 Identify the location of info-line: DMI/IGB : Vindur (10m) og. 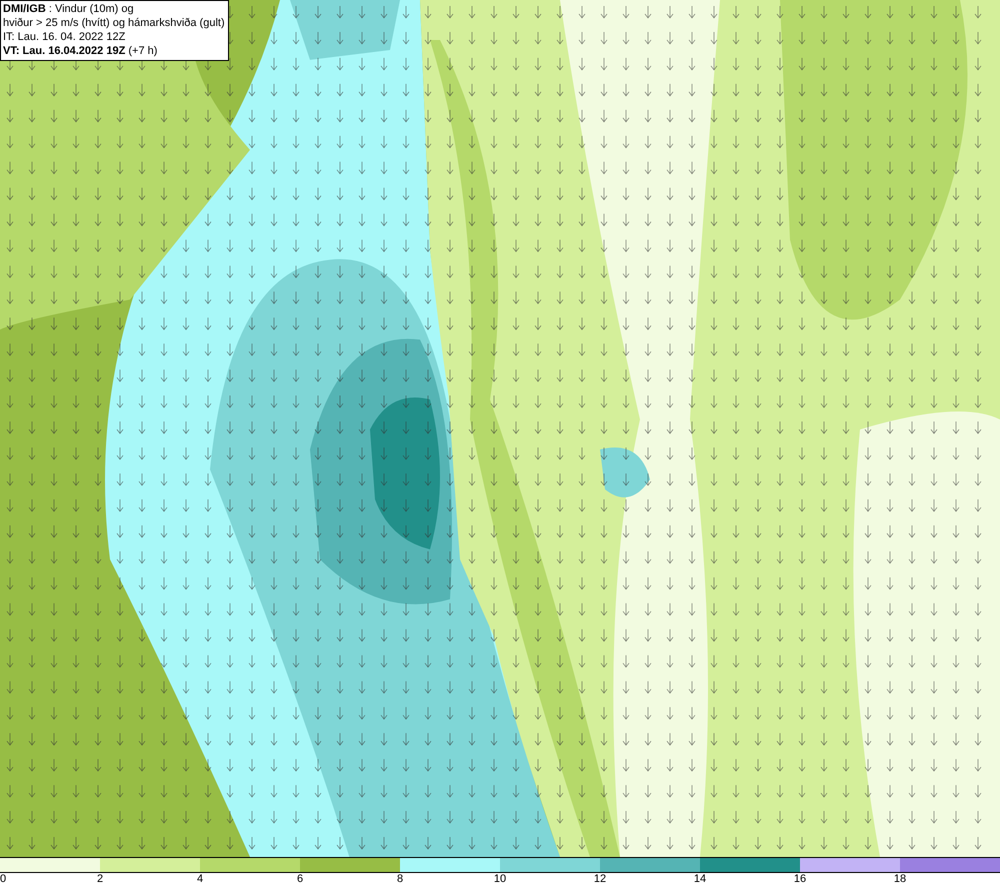
(69, 9).